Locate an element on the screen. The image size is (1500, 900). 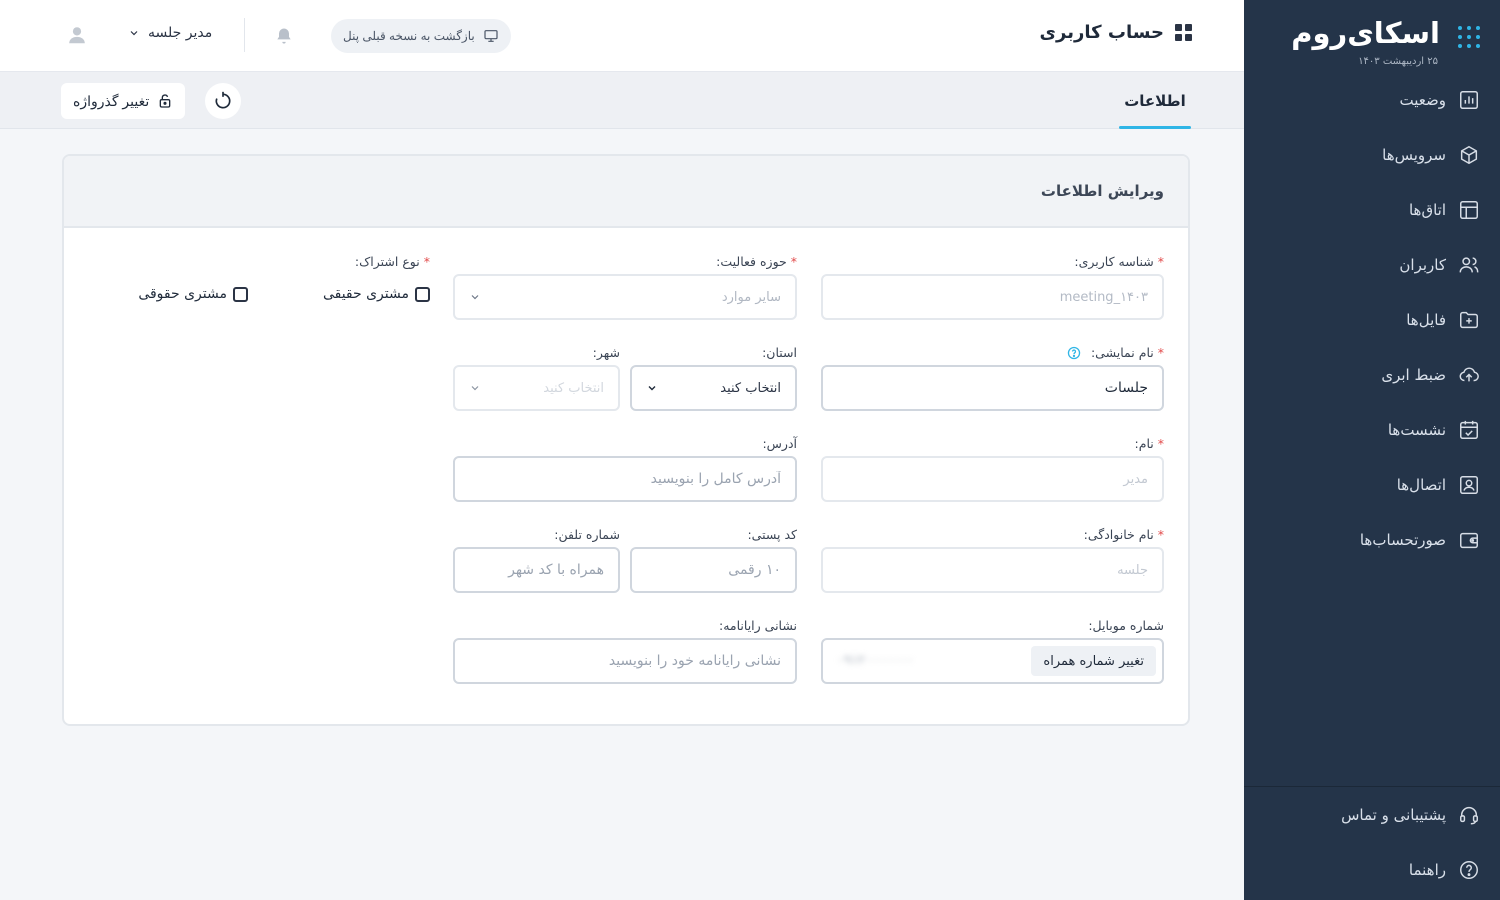
subscription-label: * نوع اشتراک: is located at coordinates (392, 261).